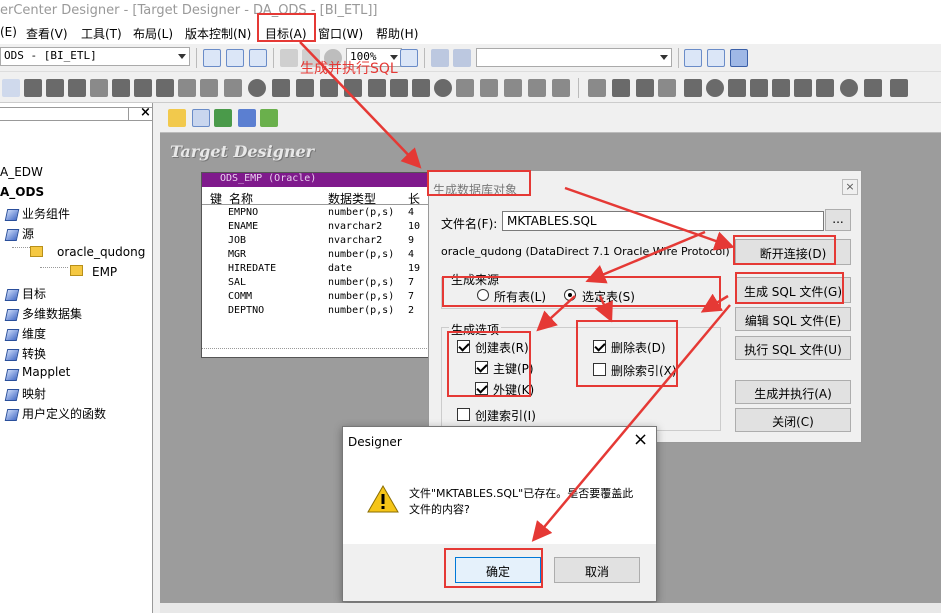 The width and height of the screenshot is (941, 613). Describe the element at coordinates (621, 88) in the screenshot. I see `mapplet-icon` at that location.